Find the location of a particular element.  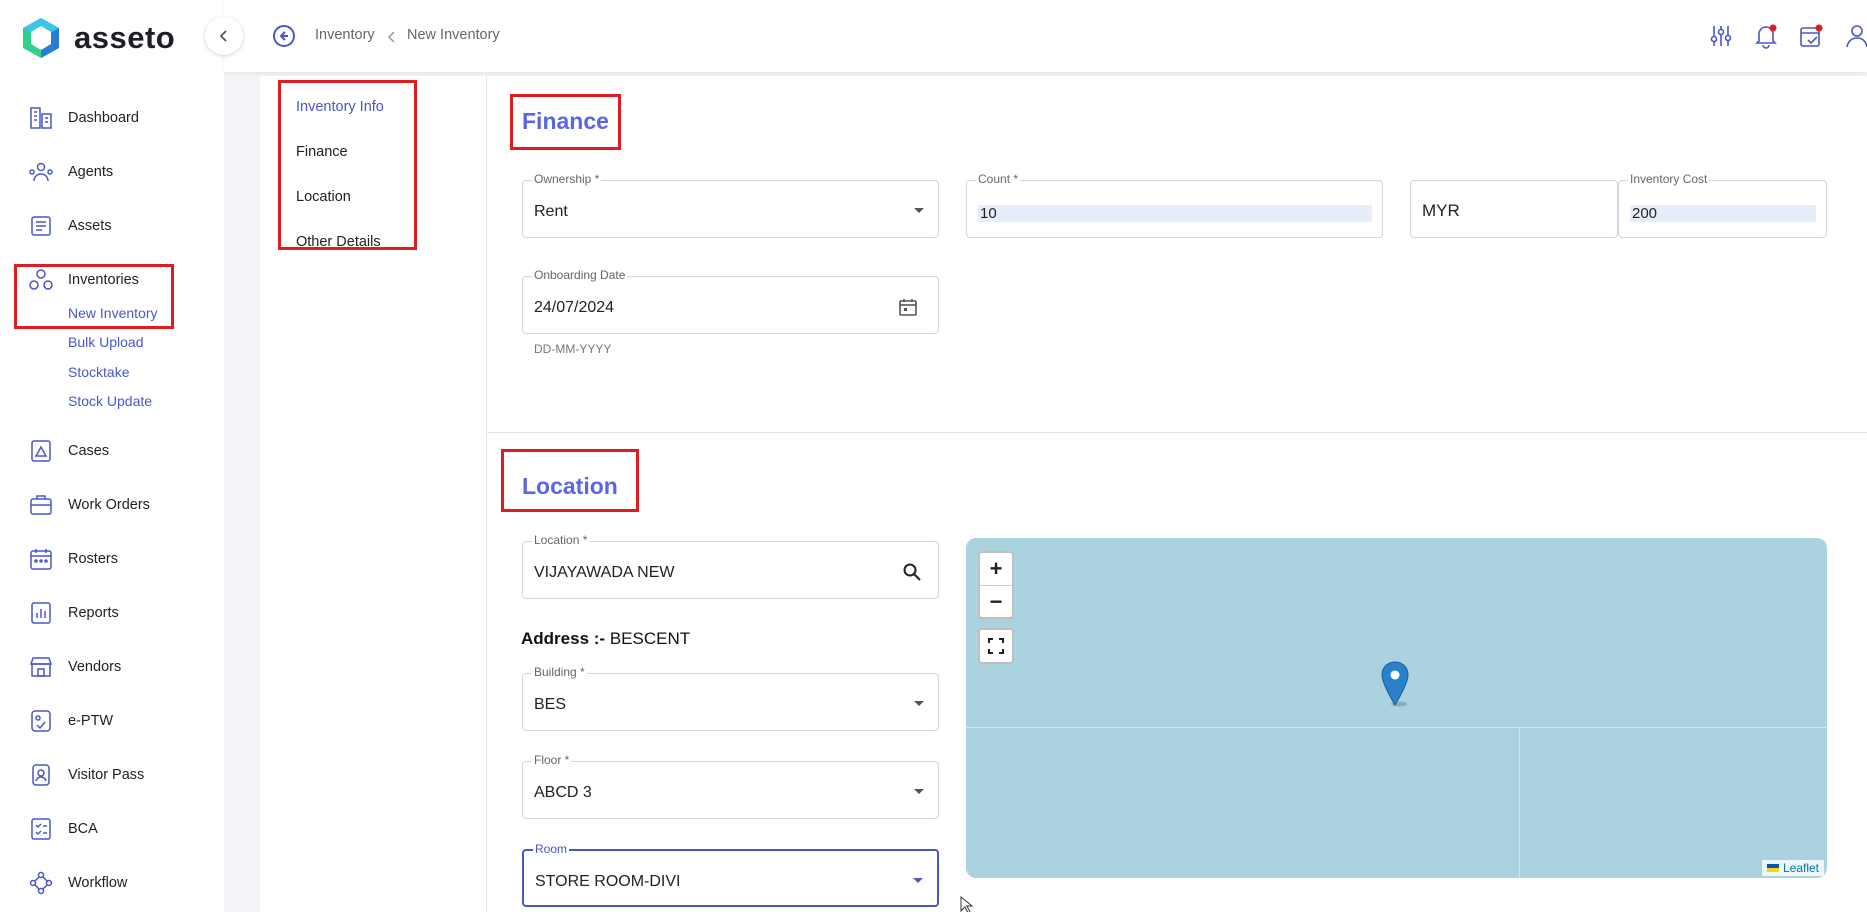

currency-value: MYR is located at coordinates (1441, 210).